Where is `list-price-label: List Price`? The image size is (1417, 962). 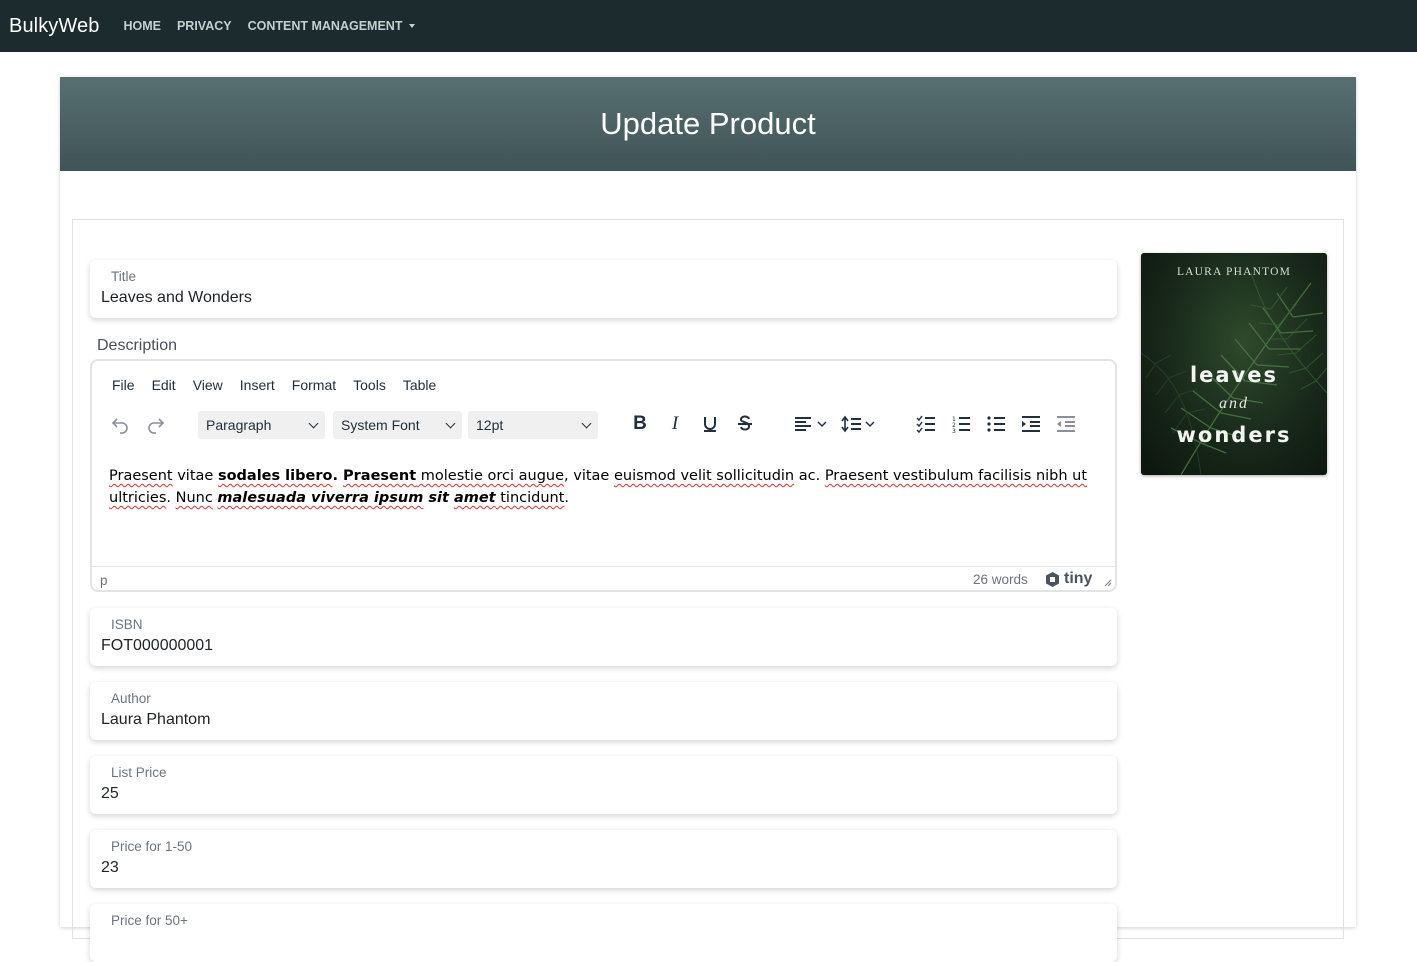 list-price-label: List Price is located at coordinates (139, 772).